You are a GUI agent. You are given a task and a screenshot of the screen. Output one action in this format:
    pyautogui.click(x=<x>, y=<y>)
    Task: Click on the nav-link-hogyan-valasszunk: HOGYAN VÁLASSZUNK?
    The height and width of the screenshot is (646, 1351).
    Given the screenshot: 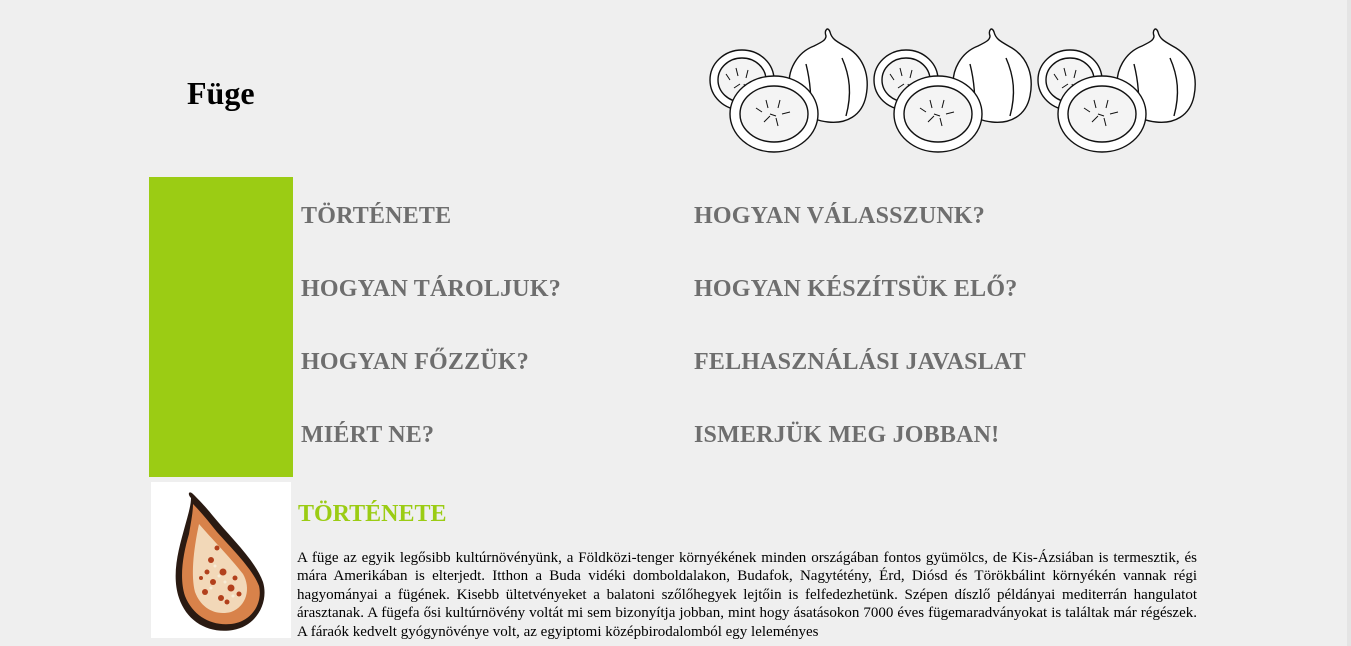 What is the action you would take?
    pyautogui.click(x=839, y=216)
    